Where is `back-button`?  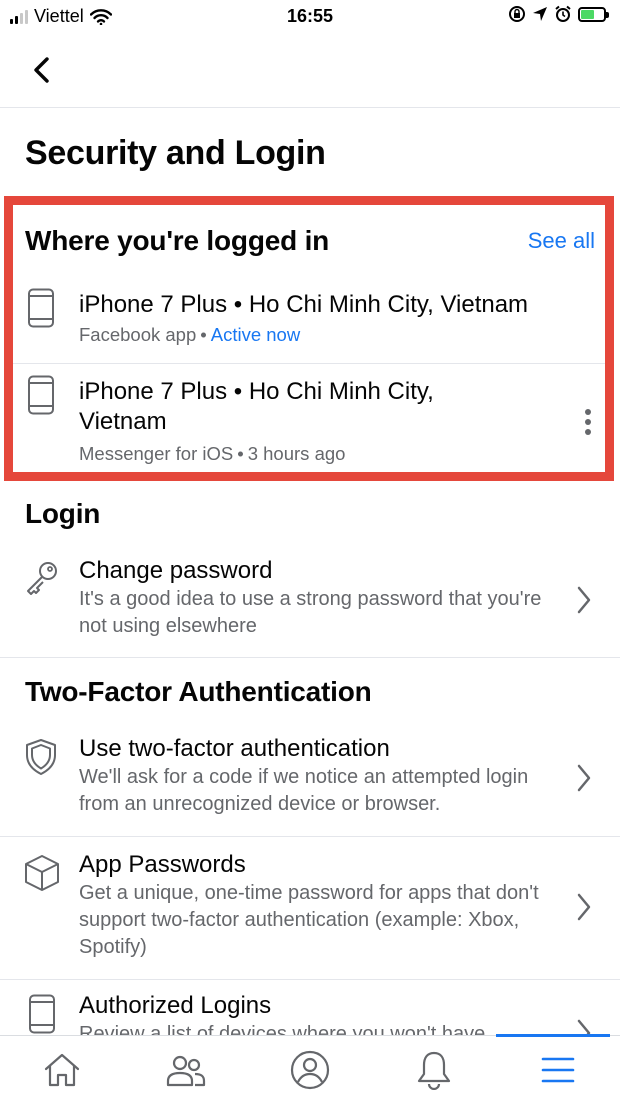
back-button is located at coordinates (42, 70).